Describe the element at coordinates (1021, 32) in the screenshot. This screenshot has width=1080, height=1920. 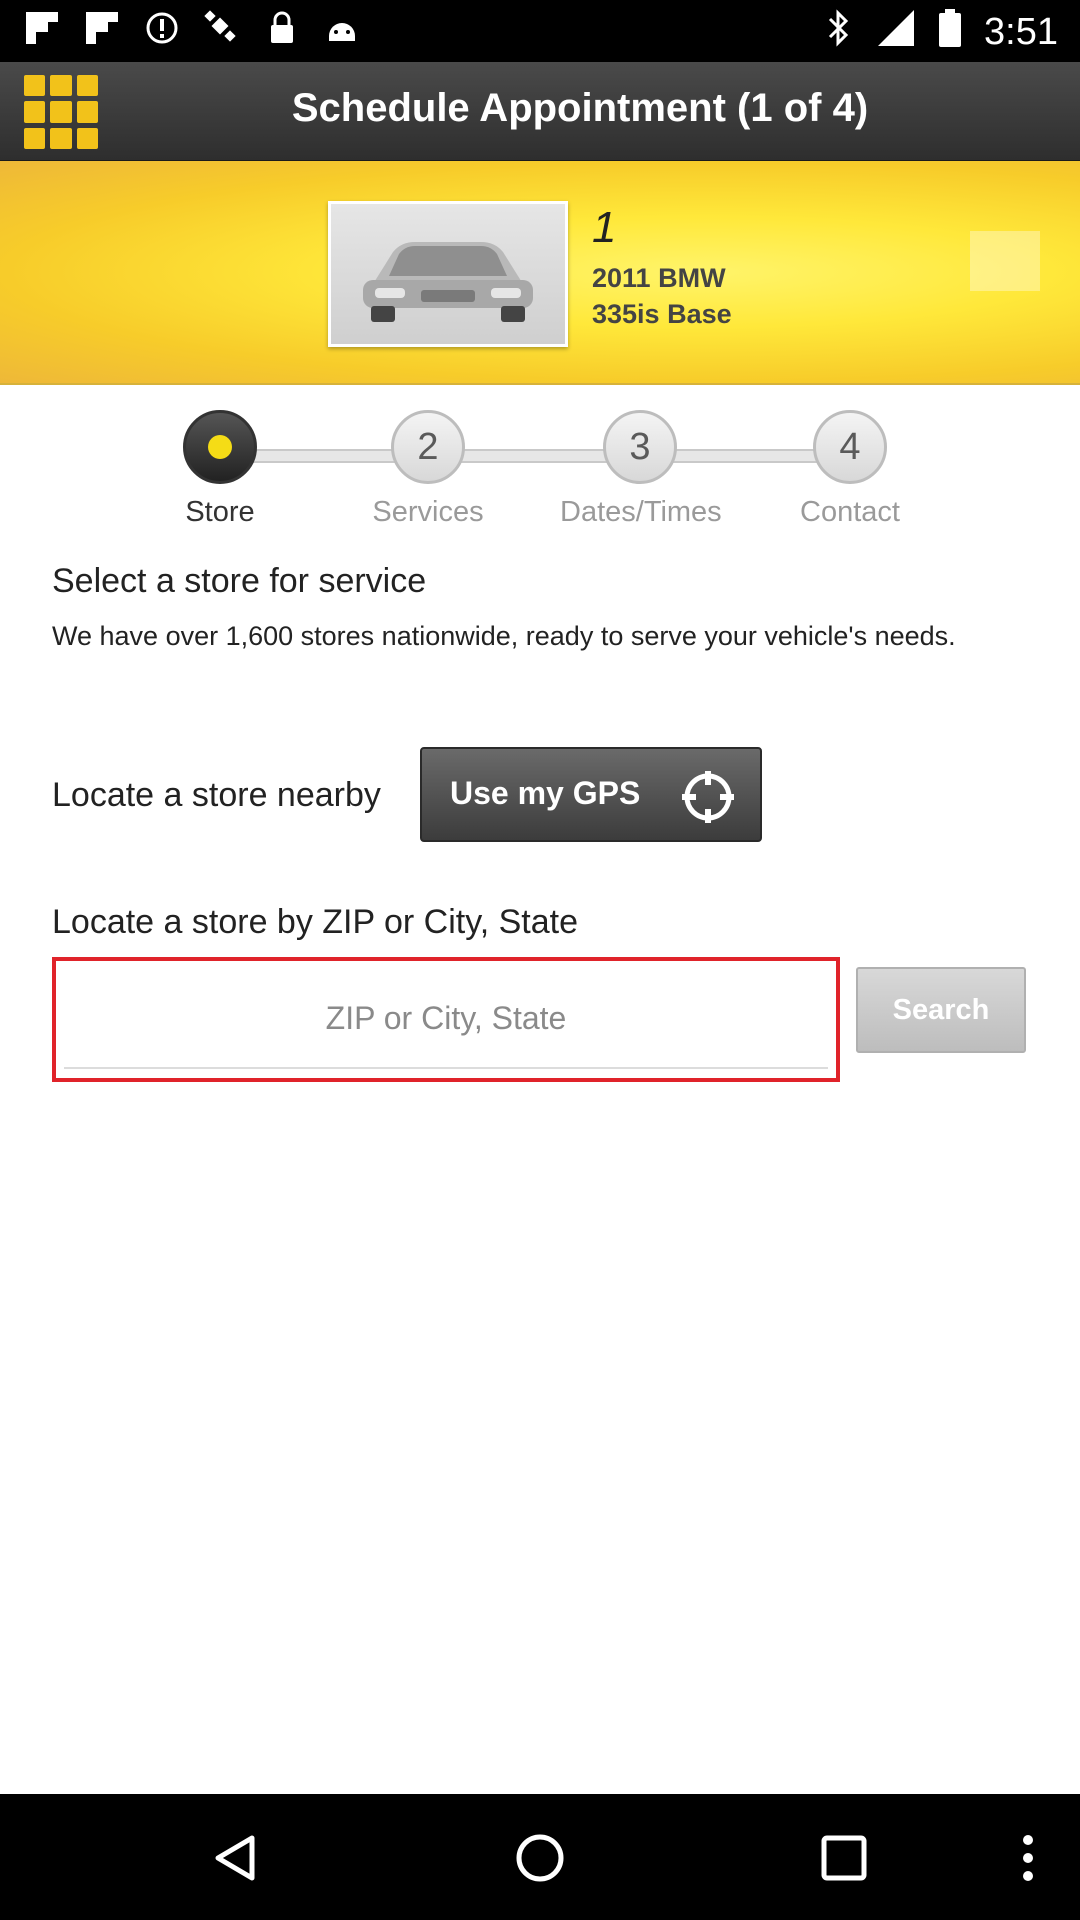
I see `status-time: 3:51` at that location.